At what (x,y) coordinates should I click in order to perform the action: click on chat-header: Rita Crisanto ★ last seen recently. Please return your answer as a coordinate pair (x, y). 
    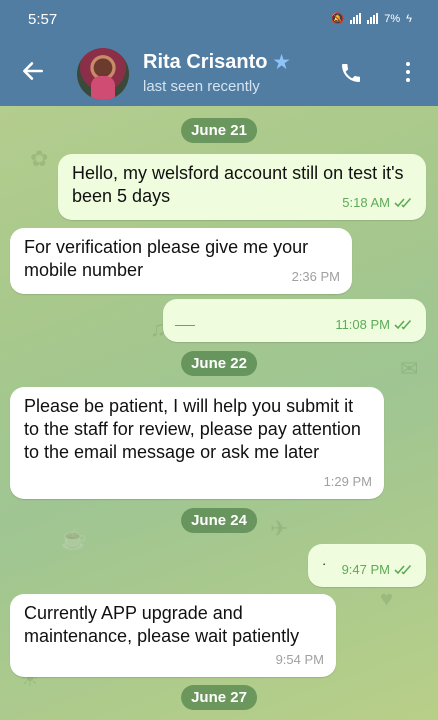
    Looking at the image, I should click on (219, 74).